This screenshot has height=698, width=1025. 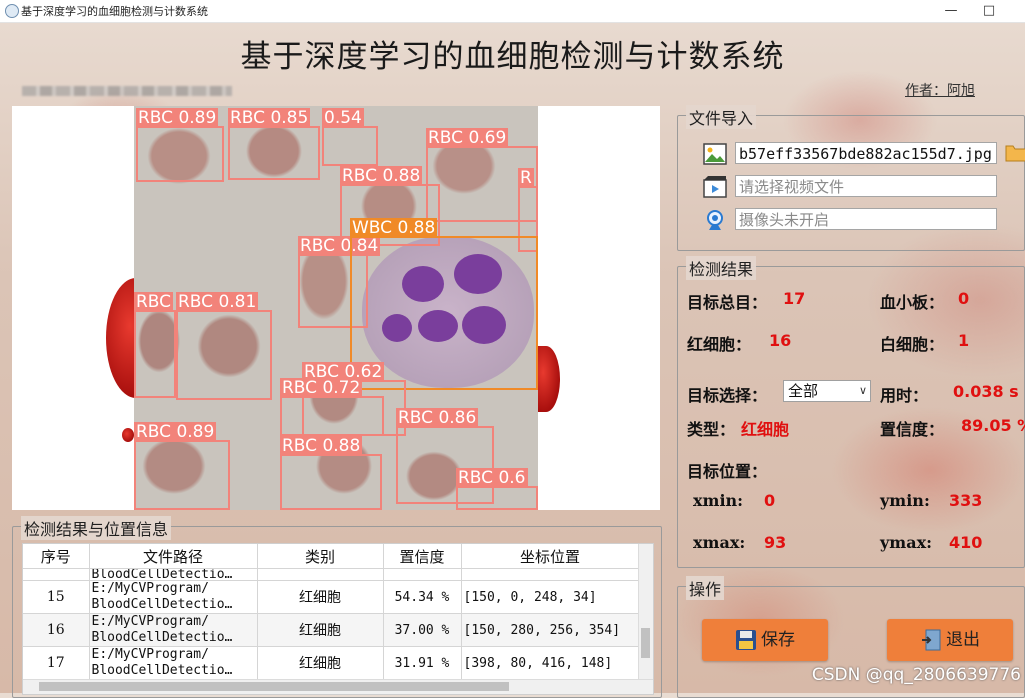 What do you see at coordinates (989, 11) in the screenshot?
I see `maximize-button: □` at bounding box center [989, 11].